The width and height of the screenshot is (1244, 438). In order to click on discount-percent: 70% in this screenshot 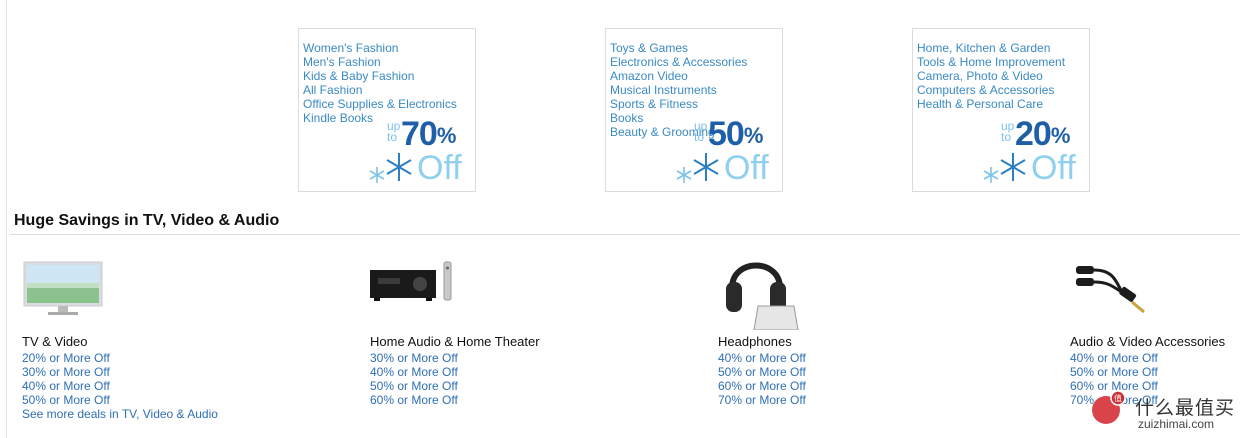, I will do `click(429, 134)`.